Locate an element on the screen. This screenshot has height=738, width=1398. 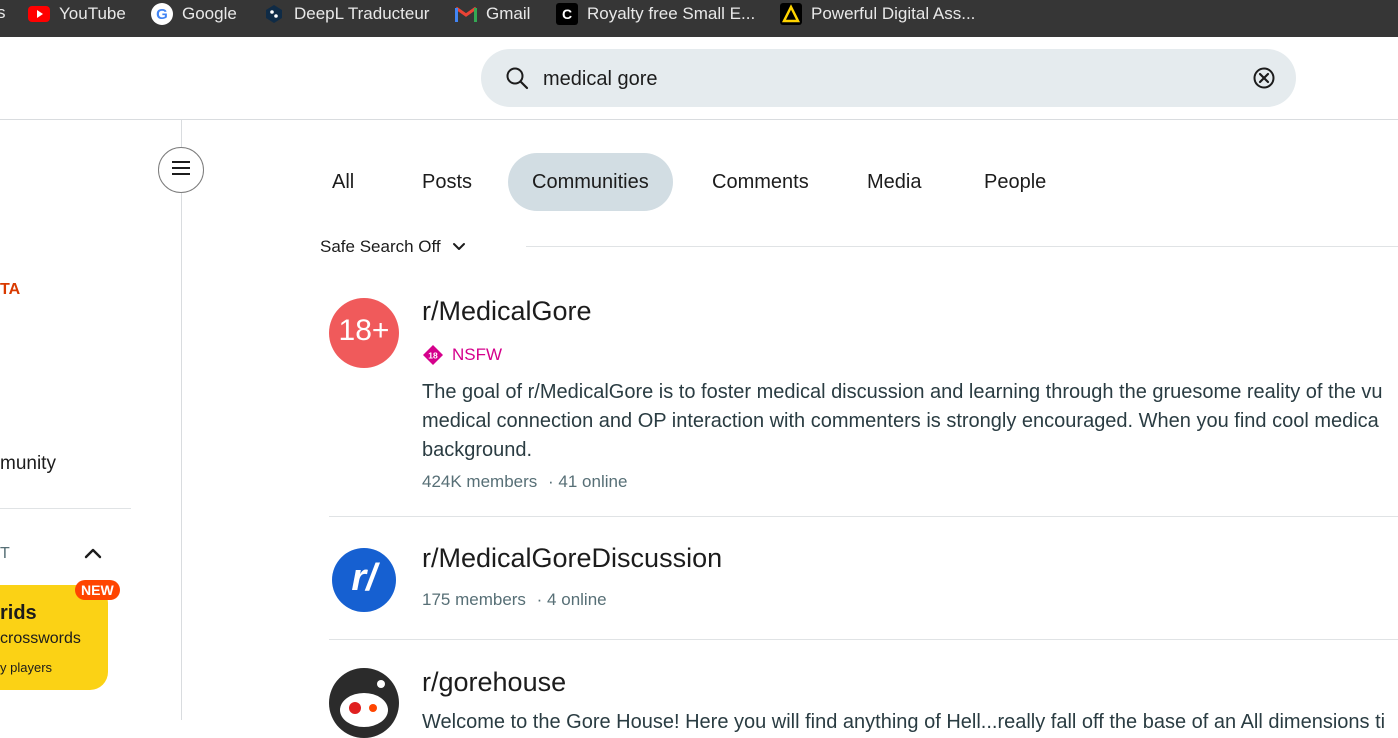
menu-icon is located at coordinates (181, 170).